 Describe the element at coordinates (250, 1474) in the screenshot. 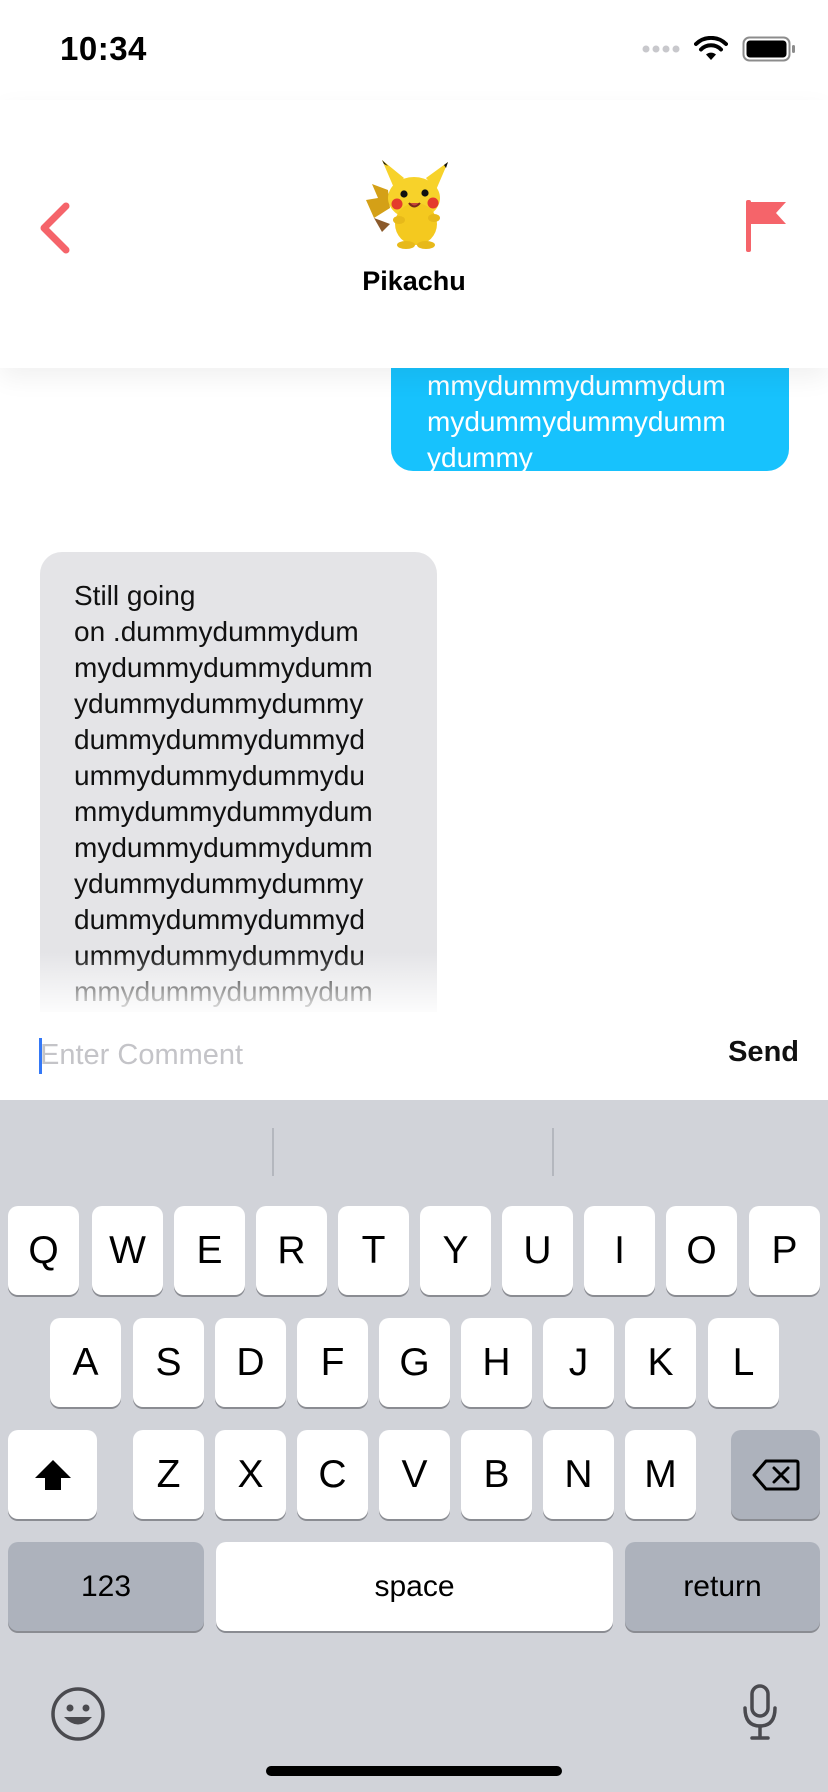

I see `key-x: X` at that location.